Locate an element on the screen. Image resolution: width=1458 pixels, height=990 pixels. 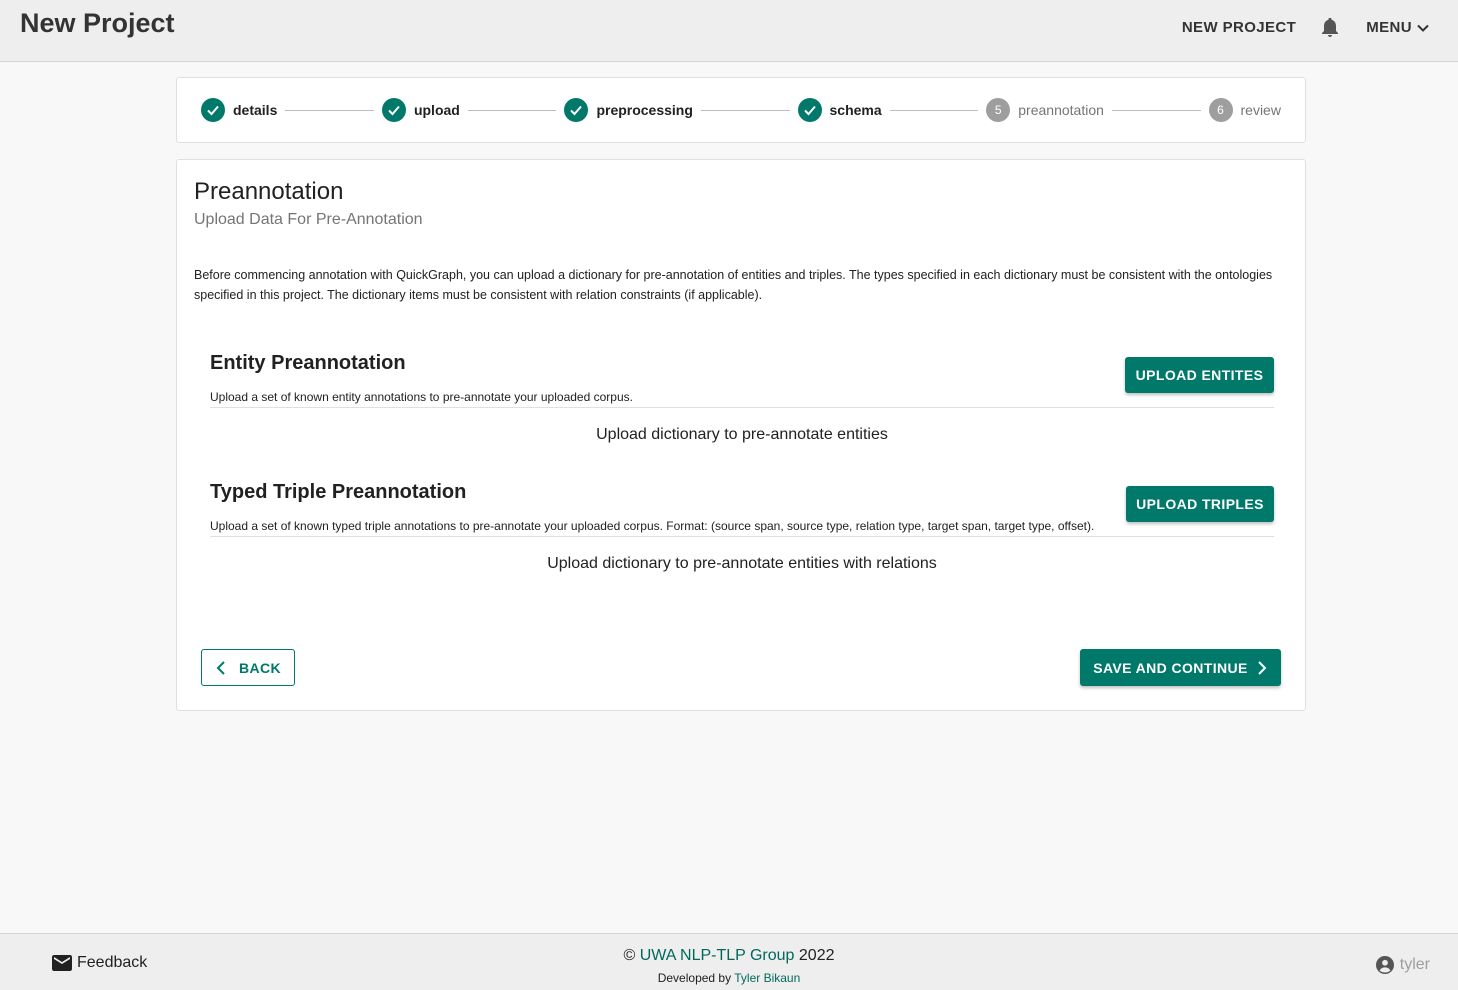
step-label: details is located at coordinates (255, 110).